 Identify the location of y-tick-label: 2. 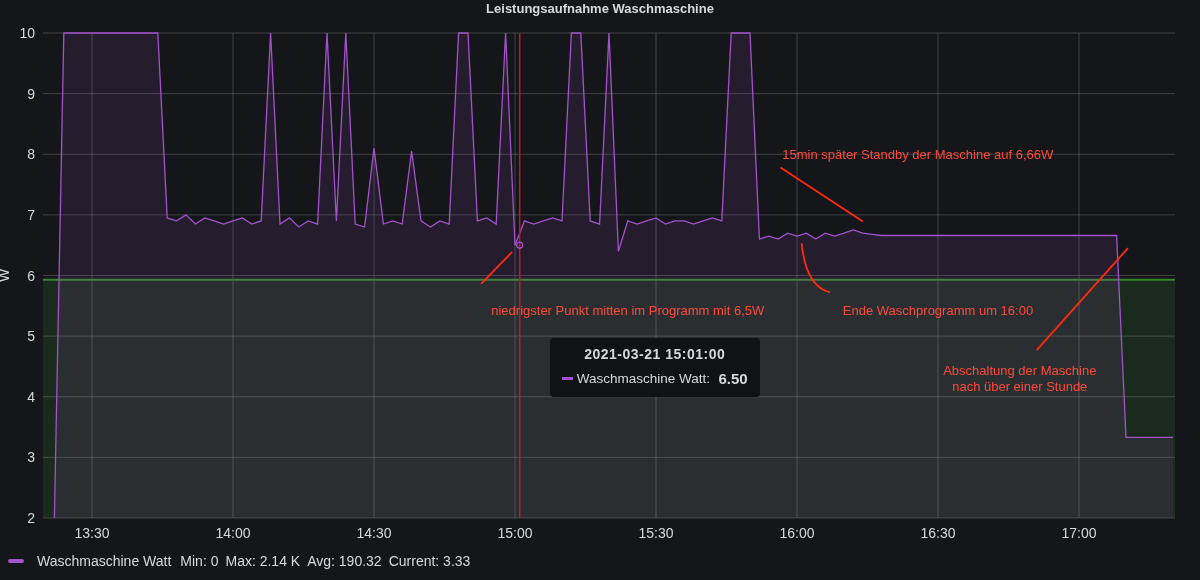
(31, 518).